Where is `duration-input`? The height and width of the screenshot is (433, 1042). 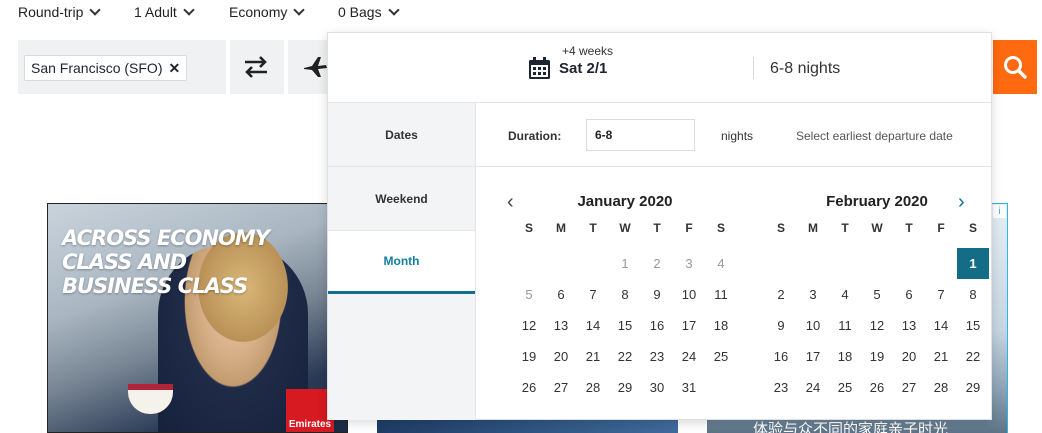
duration-input is located at coordinates (640, 135).